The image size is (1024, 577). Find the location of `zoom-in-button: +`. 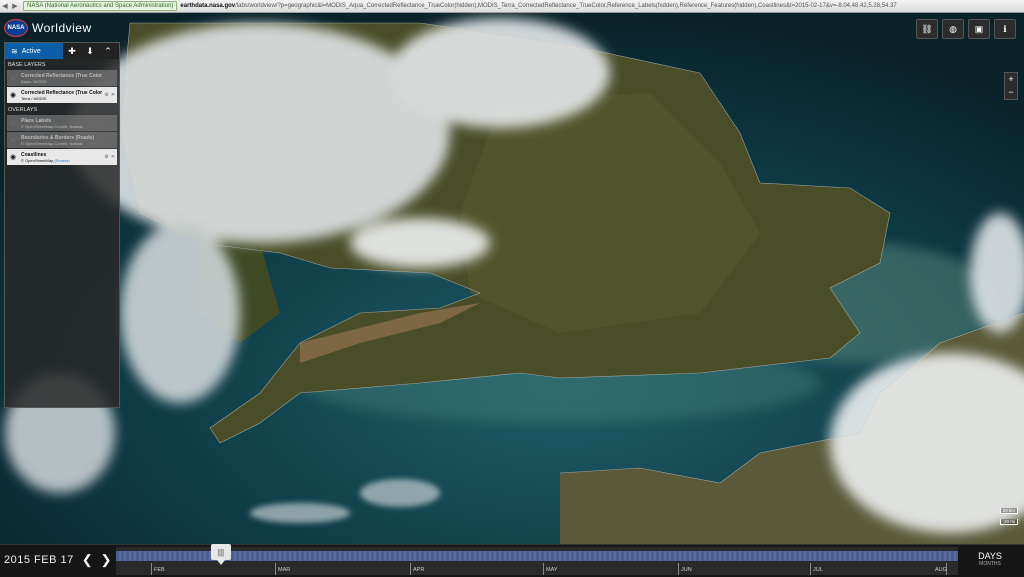

zoom-in-button: + is located at coordinates (1011, 79).